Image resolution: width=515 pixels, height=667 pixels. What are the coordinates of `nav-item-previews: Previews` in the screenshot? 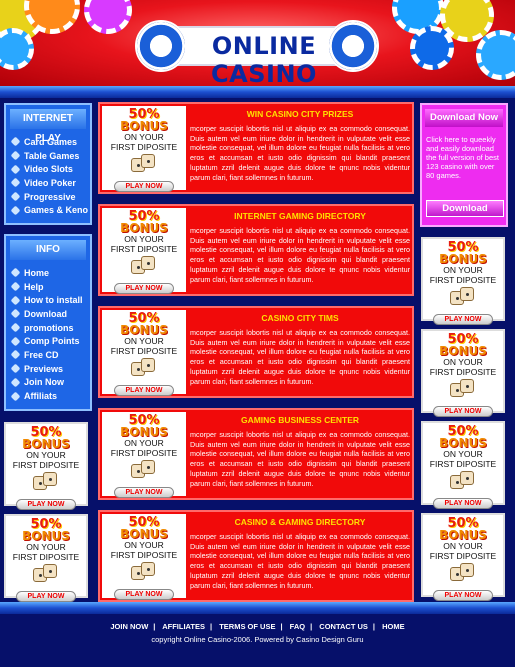 It's located at (48, 369).